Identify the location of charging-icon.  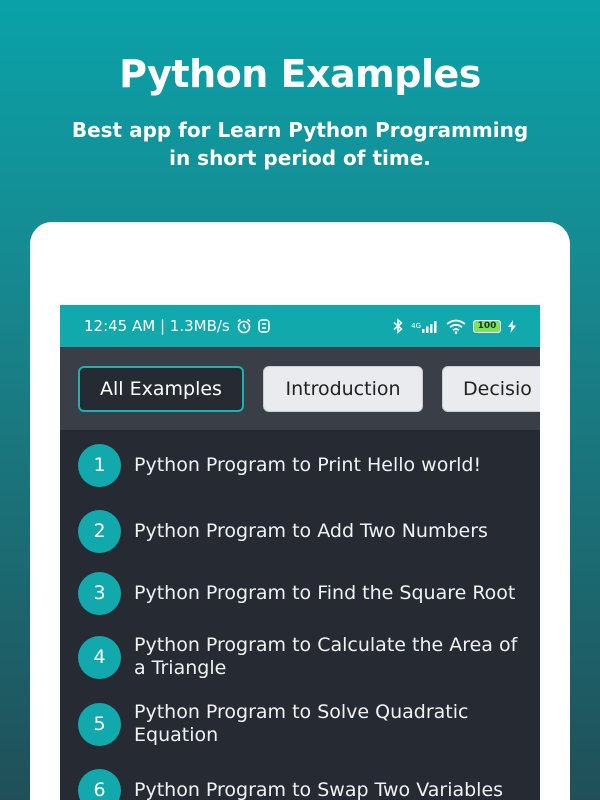
(512, 326).